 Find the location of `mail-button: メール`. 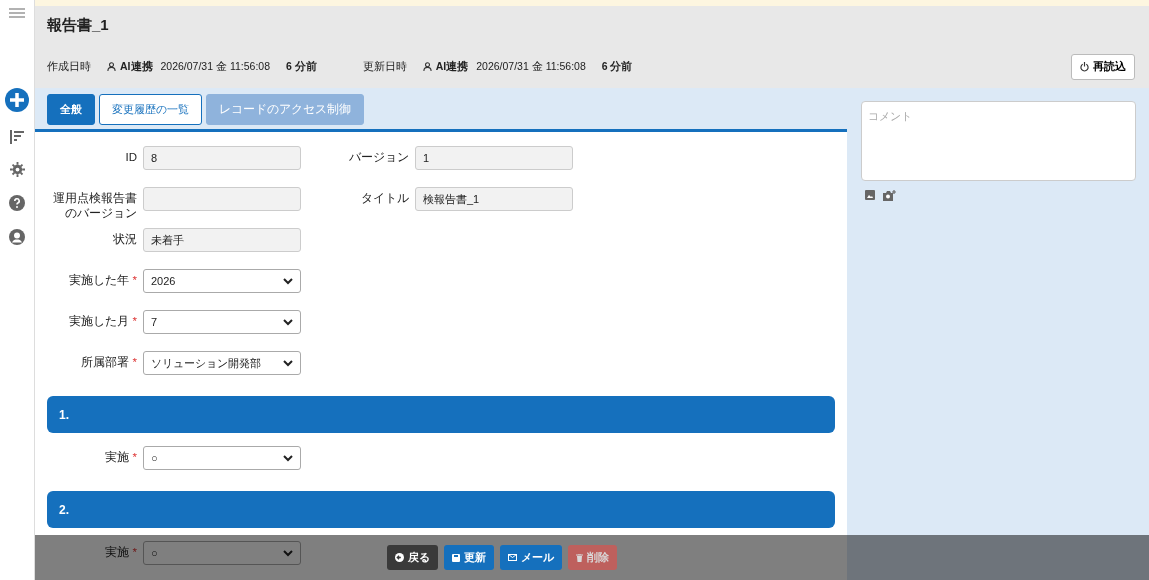

mail-button: メール is located at coordinates (531, 557).